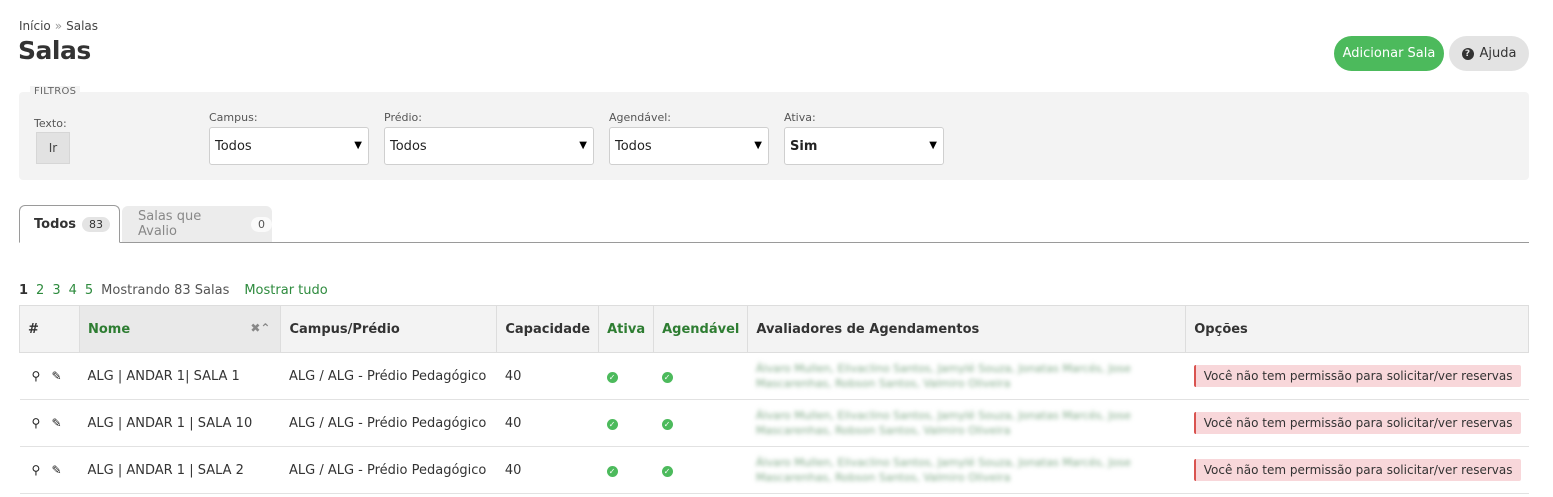  I want to click on breadcrumb: Início» Salas, so click(58, 26).